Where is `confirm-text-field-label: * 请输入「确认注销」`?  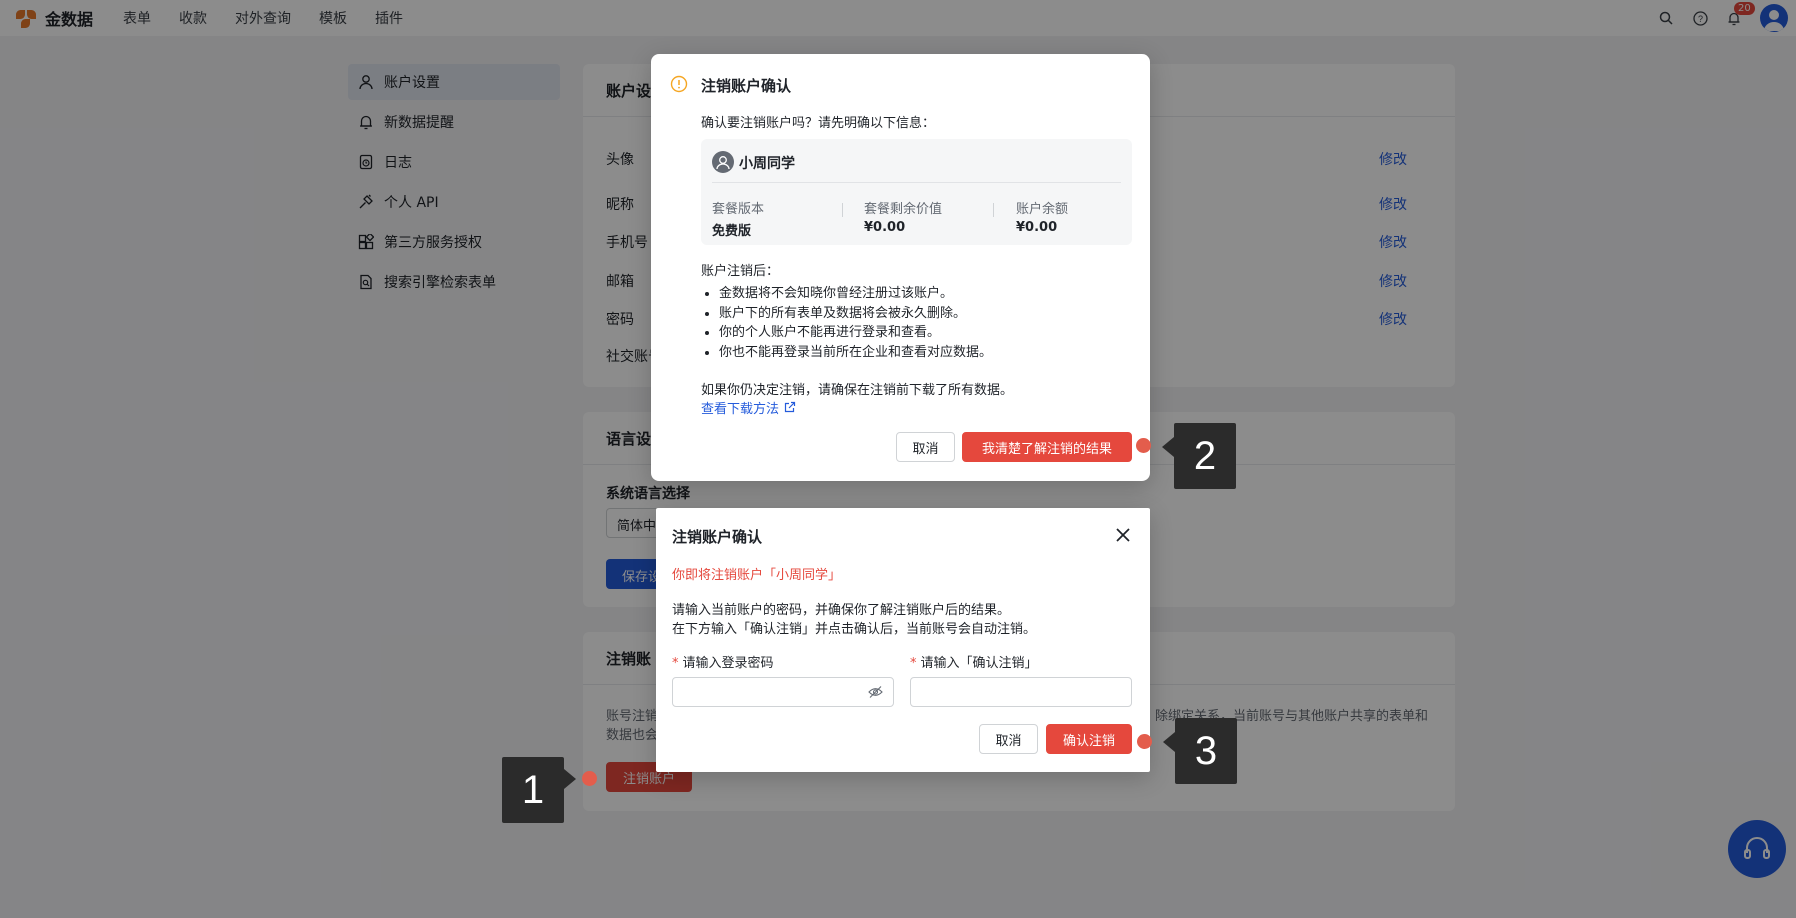 confirm-text-field-label: * 请输入「确认注销」 is located at coordinates (974, 661).